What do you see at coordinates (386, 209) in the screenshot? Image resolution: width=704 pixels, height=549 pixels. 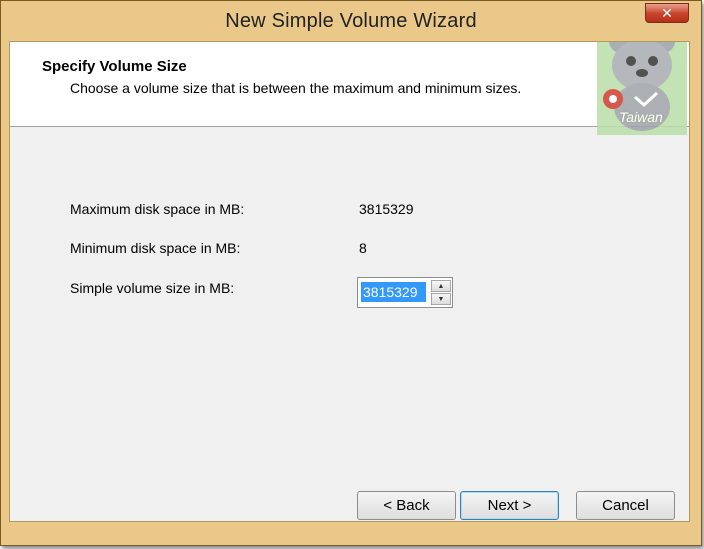 I see `max-disk-space-value: 3815329` at bounding box center [386, 209].